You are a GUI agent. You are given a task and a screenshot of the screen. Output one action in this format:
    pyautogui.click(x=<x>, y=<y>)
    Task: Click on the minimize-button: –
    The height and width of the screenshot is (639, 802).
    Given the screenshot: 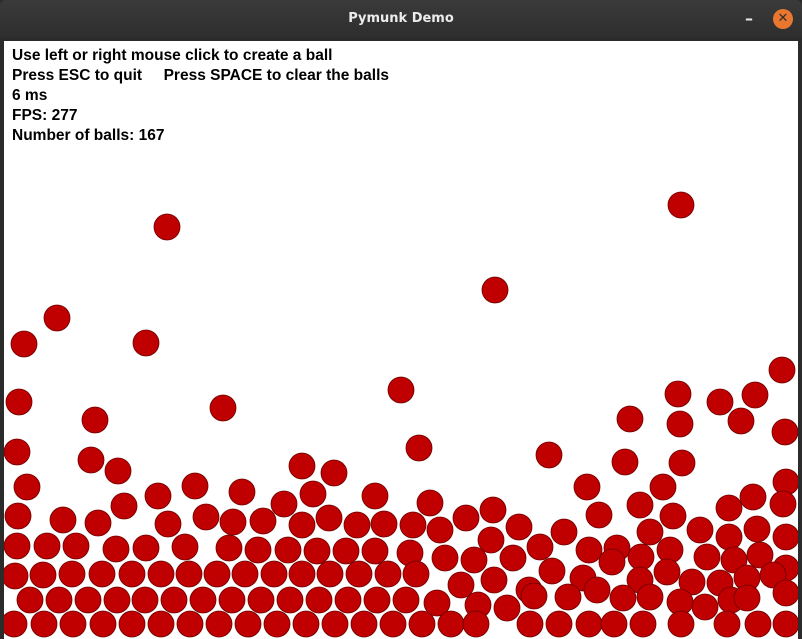 What is the action you would take?
    pyautogui.click(x=749, y=19)
    